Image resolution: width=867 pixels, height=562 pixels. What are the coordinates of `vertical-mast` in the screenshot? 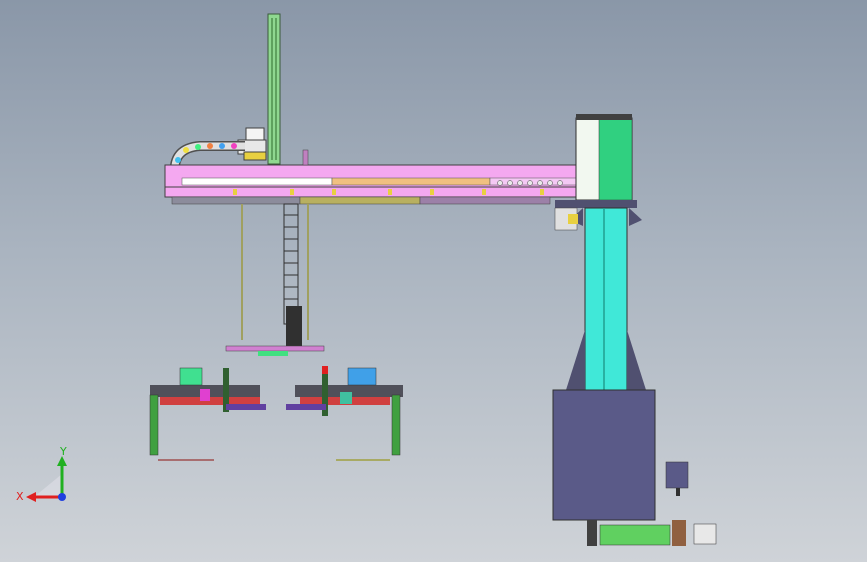 It's located at (274, 89).